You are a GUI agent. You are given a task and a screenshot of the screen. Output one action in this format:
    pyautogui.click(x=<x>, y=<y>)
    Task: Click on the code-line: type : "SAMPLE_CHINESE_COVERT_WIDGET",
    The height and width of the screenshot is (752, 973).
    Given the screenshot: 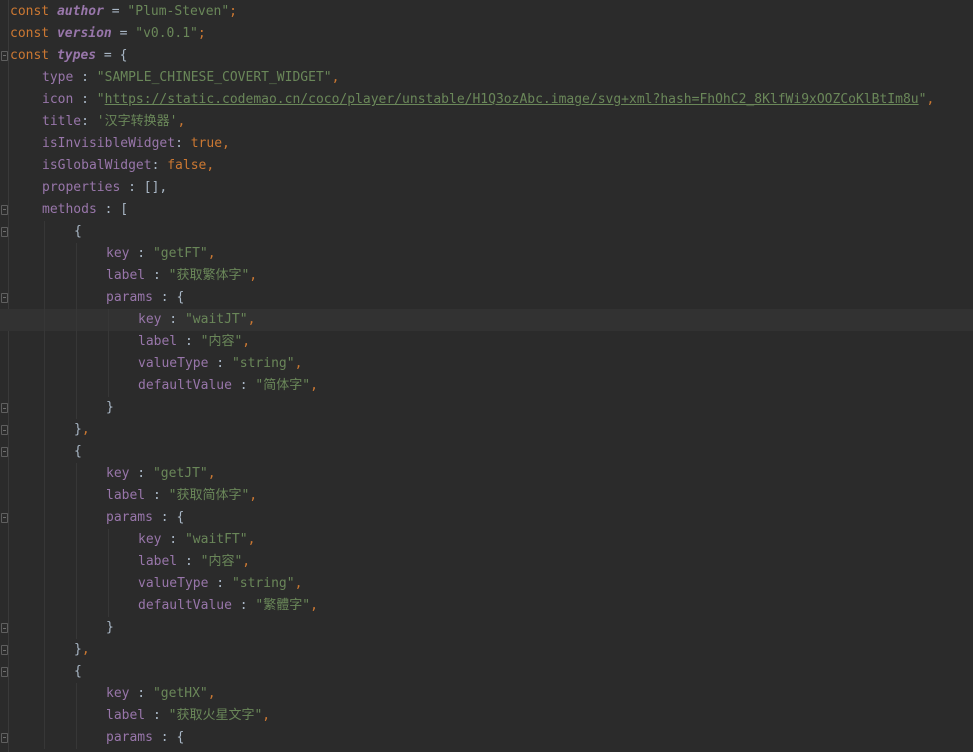 What is the action you would take?
    pyautogui.click(x=486, y=78)
    